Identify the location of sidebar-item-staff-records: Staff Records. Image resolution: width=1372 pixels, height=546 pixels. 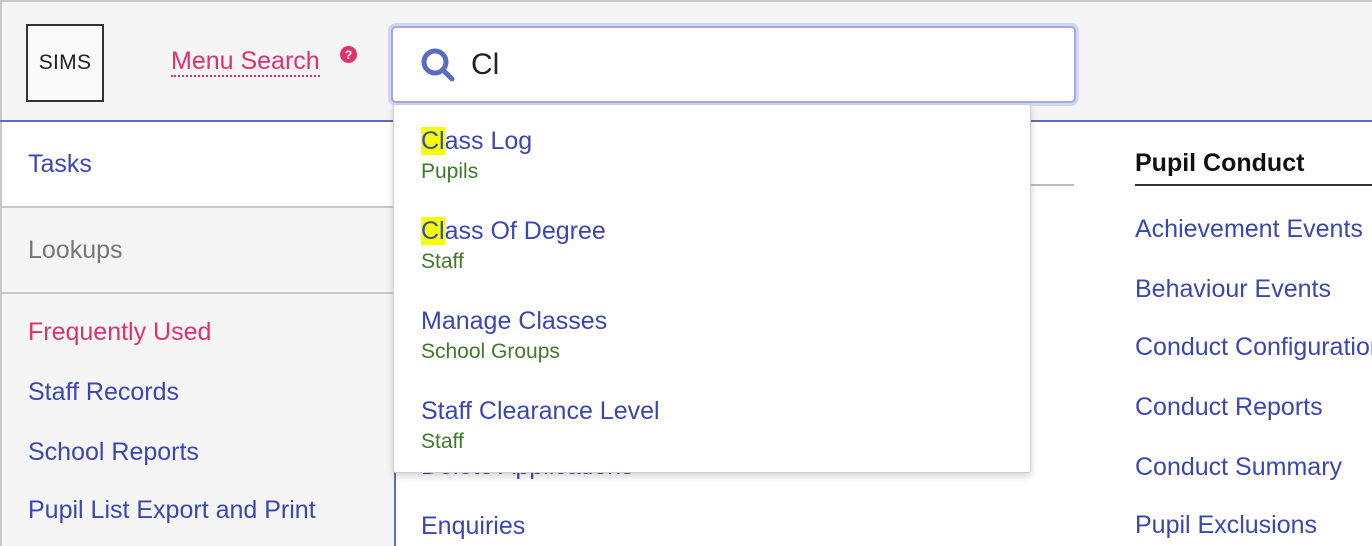
(103, 392).